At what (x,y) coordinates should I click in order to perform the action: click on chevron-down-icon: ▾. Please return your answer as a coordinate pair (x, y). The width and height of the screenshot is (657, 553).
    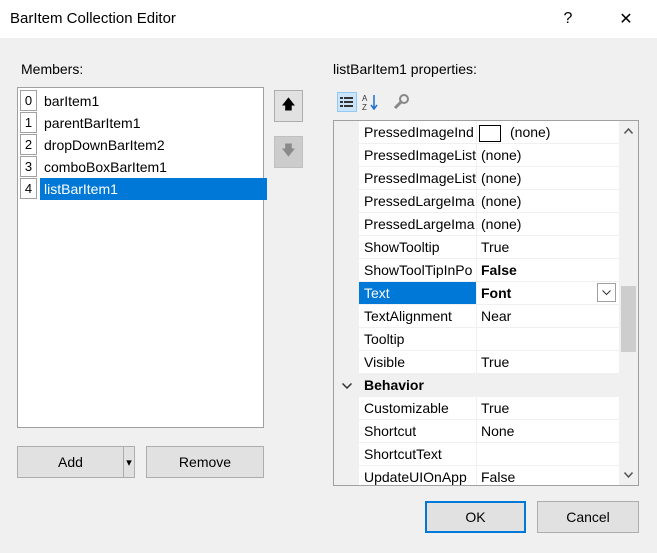
    Looking at the image, I should click on (129, 462).